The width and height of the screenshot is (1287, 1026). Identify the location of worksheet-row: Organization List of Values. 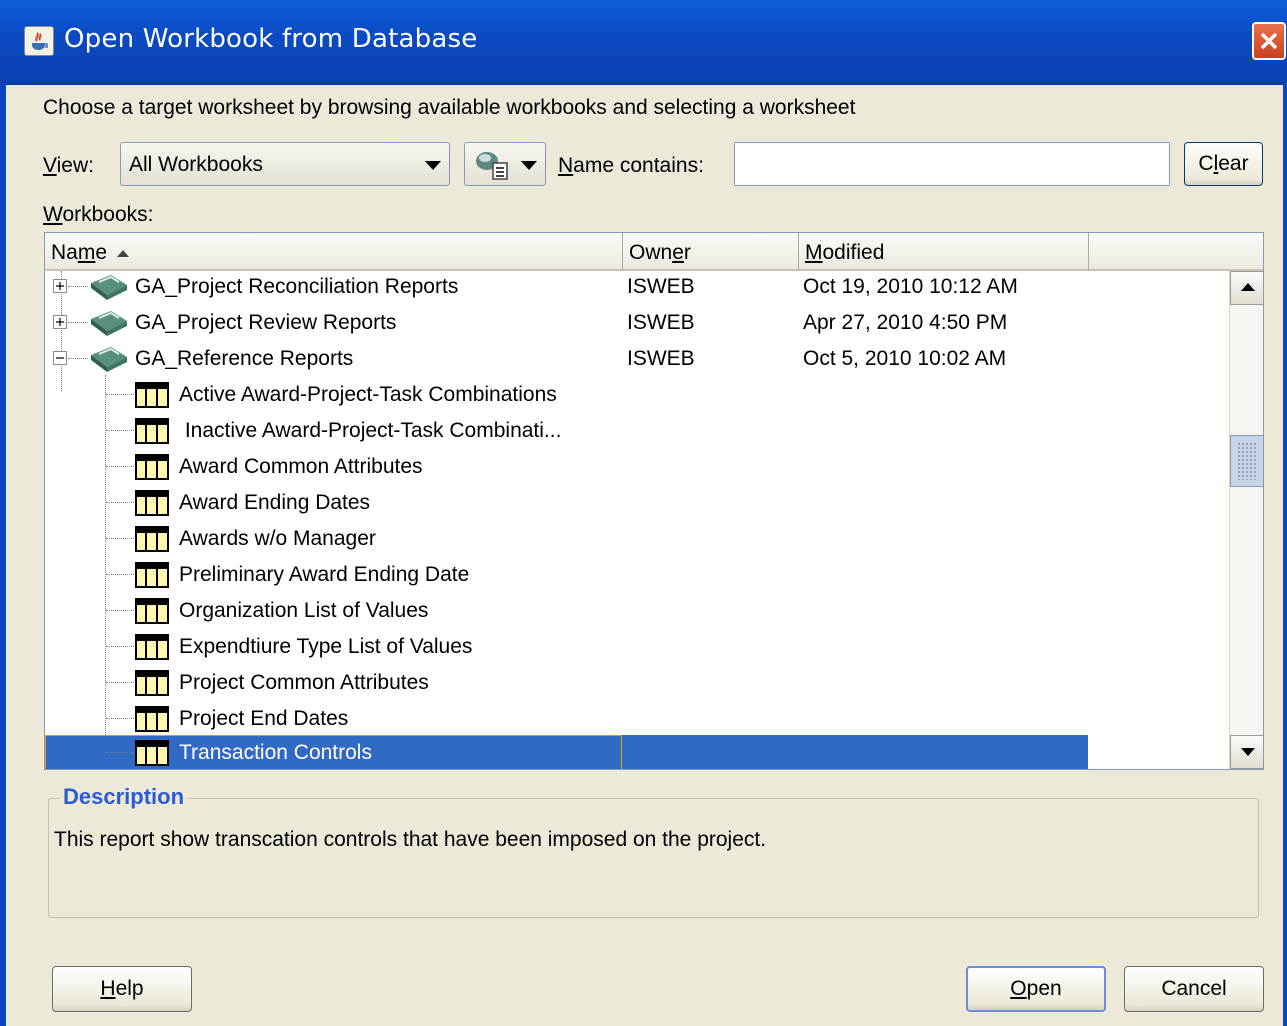
(637, 611).